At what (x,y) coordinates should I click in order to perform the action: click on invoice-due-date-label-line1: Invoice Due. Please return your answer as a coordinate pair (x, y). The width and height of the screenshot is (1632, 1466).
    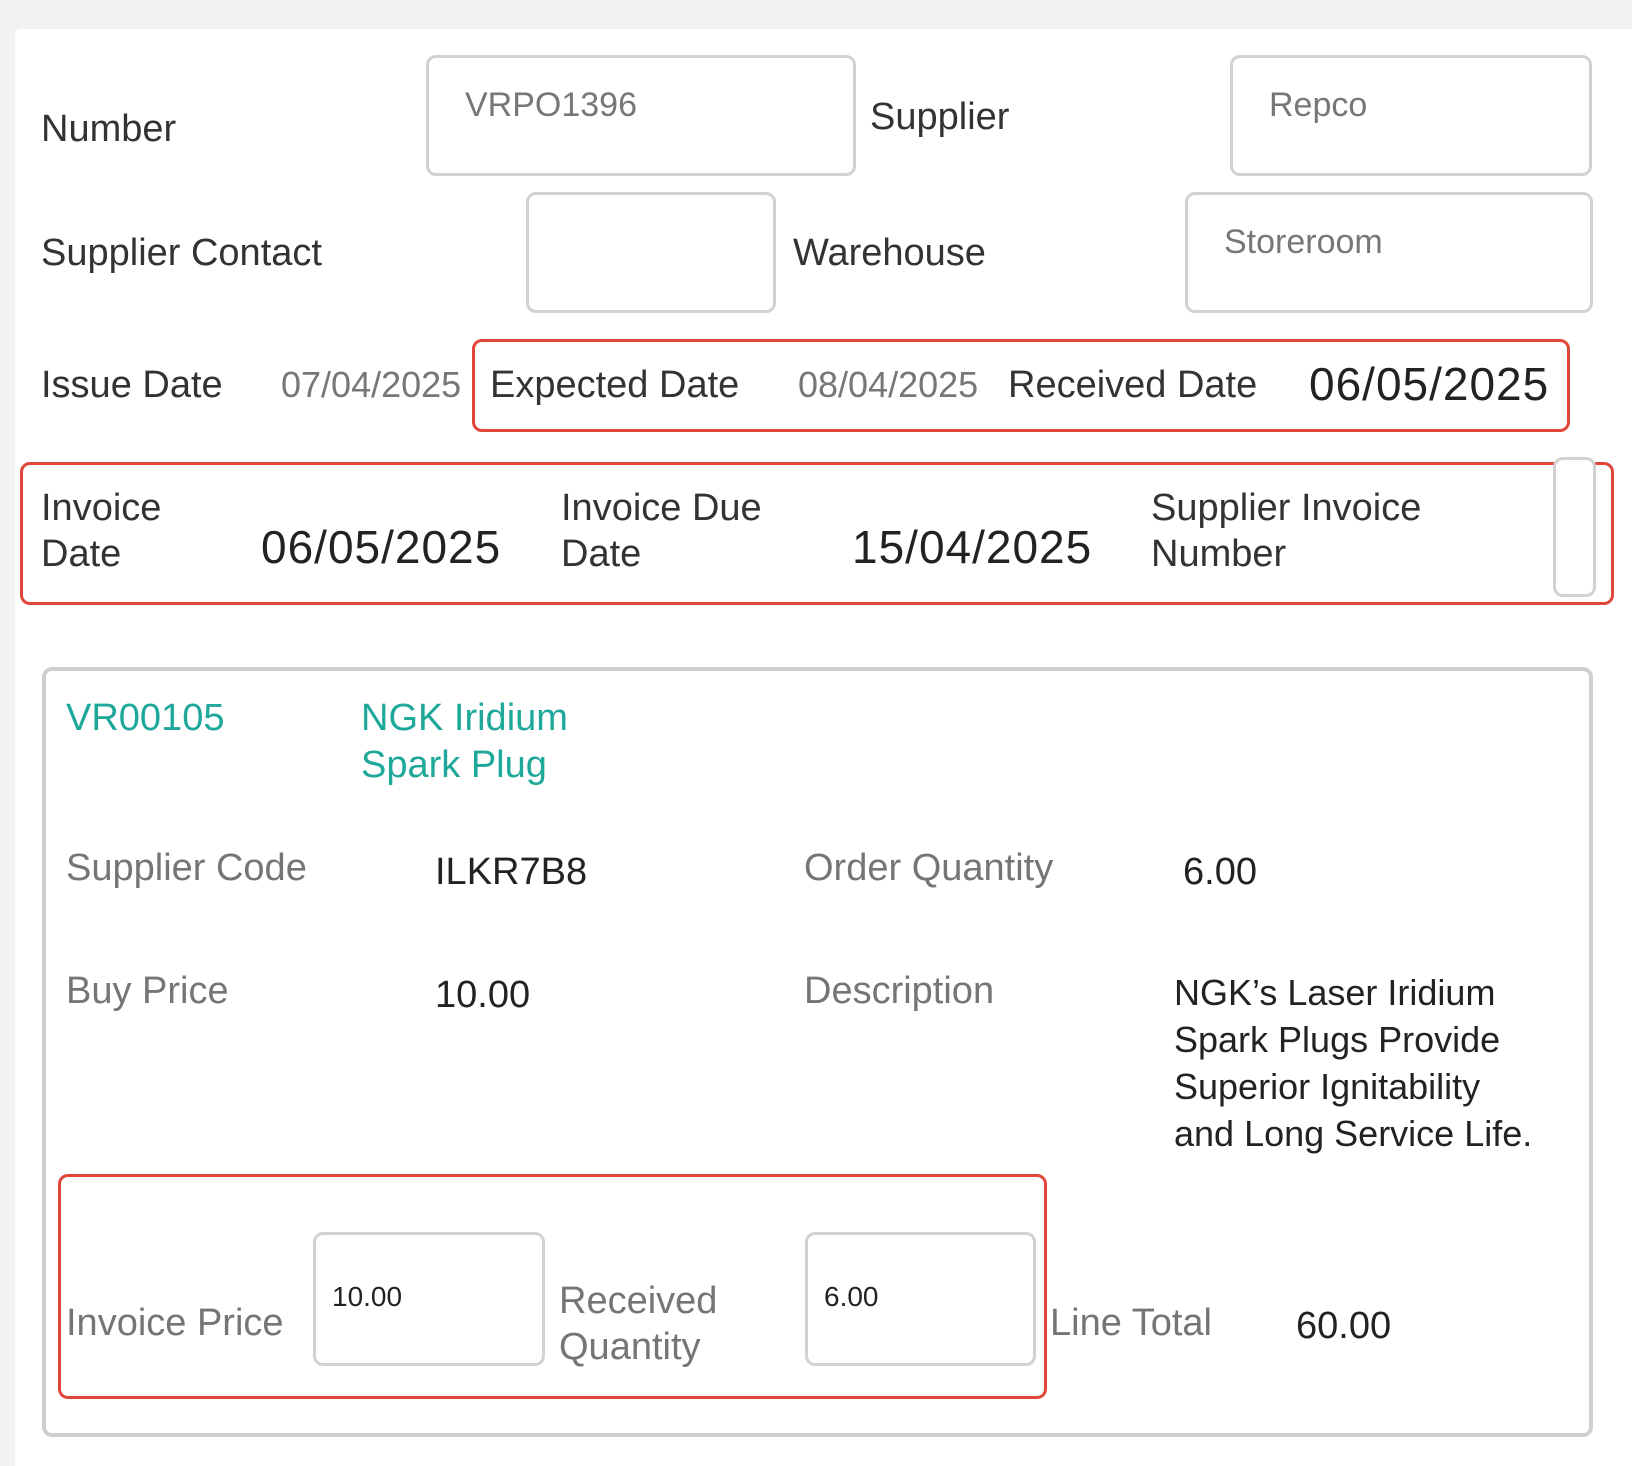
    Looking at the image, I should click on (661, 508).